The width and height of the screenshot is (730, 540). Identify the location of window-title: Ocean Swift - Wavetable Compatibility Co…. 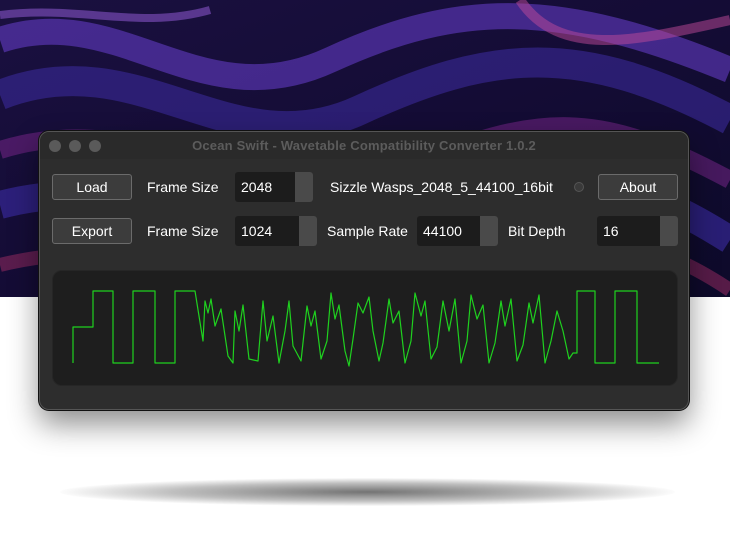
(364, 145).